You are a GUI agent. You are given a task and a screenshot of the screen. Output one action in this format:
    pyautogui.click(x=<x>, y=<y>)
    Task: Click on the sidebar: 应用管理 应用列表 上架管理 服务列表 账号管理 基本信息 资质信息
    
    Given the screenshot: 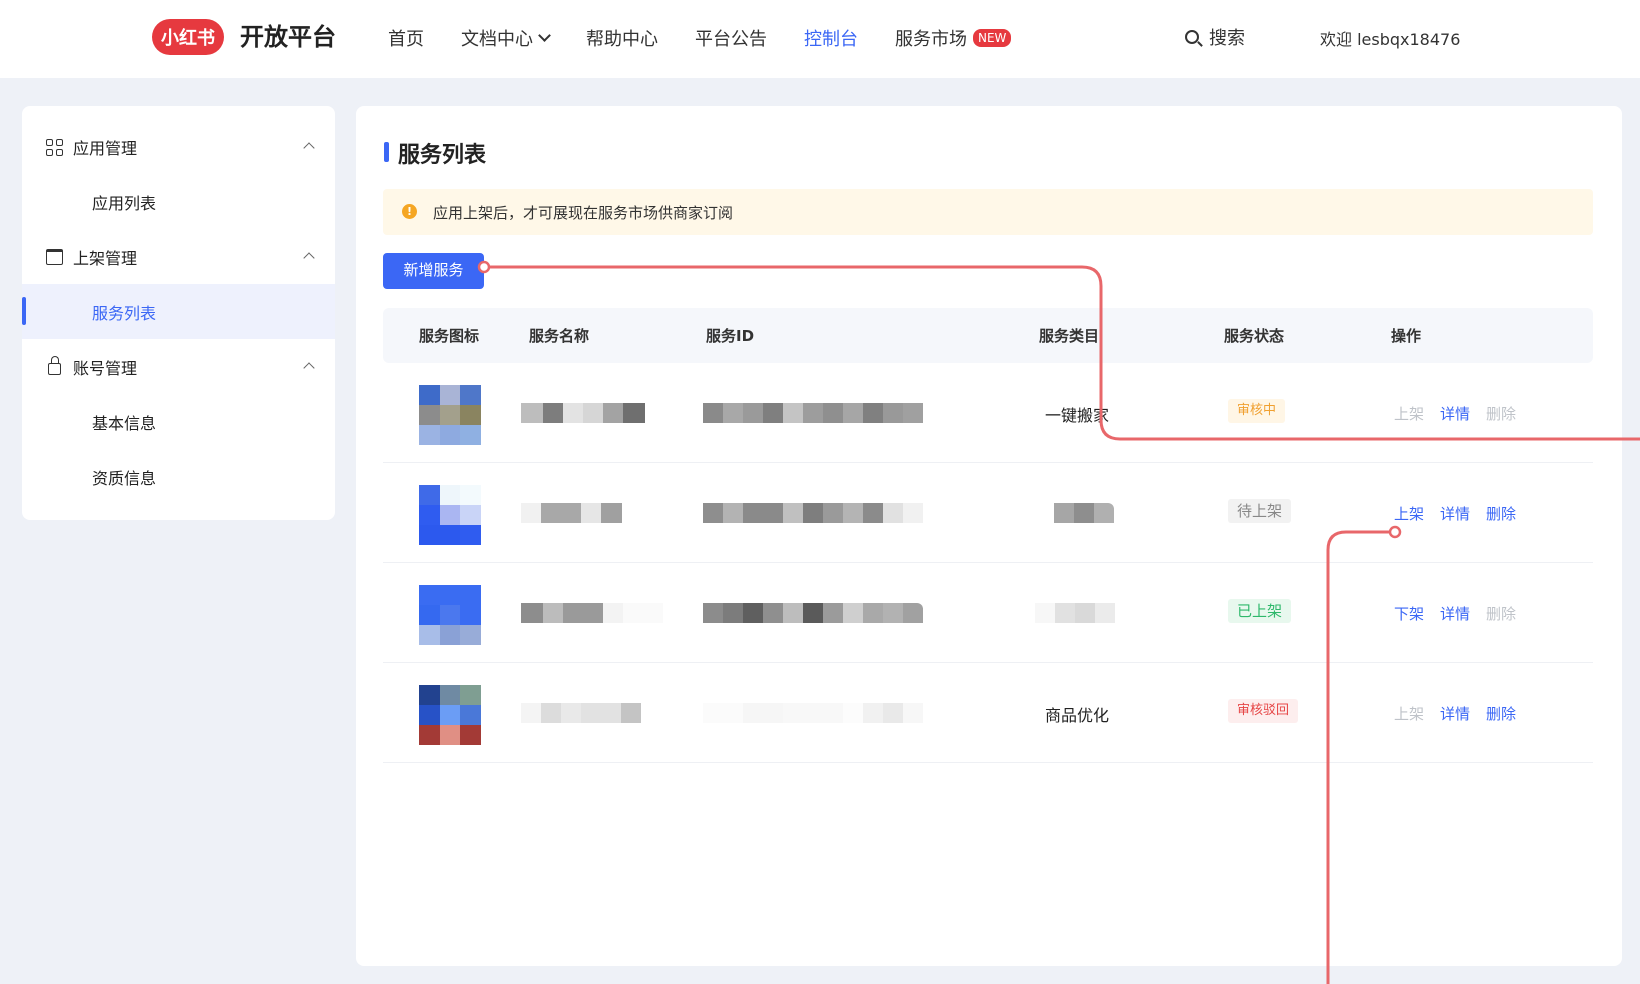 What is the action you would take?
    pyautogui.click(x=178, y=313)
    